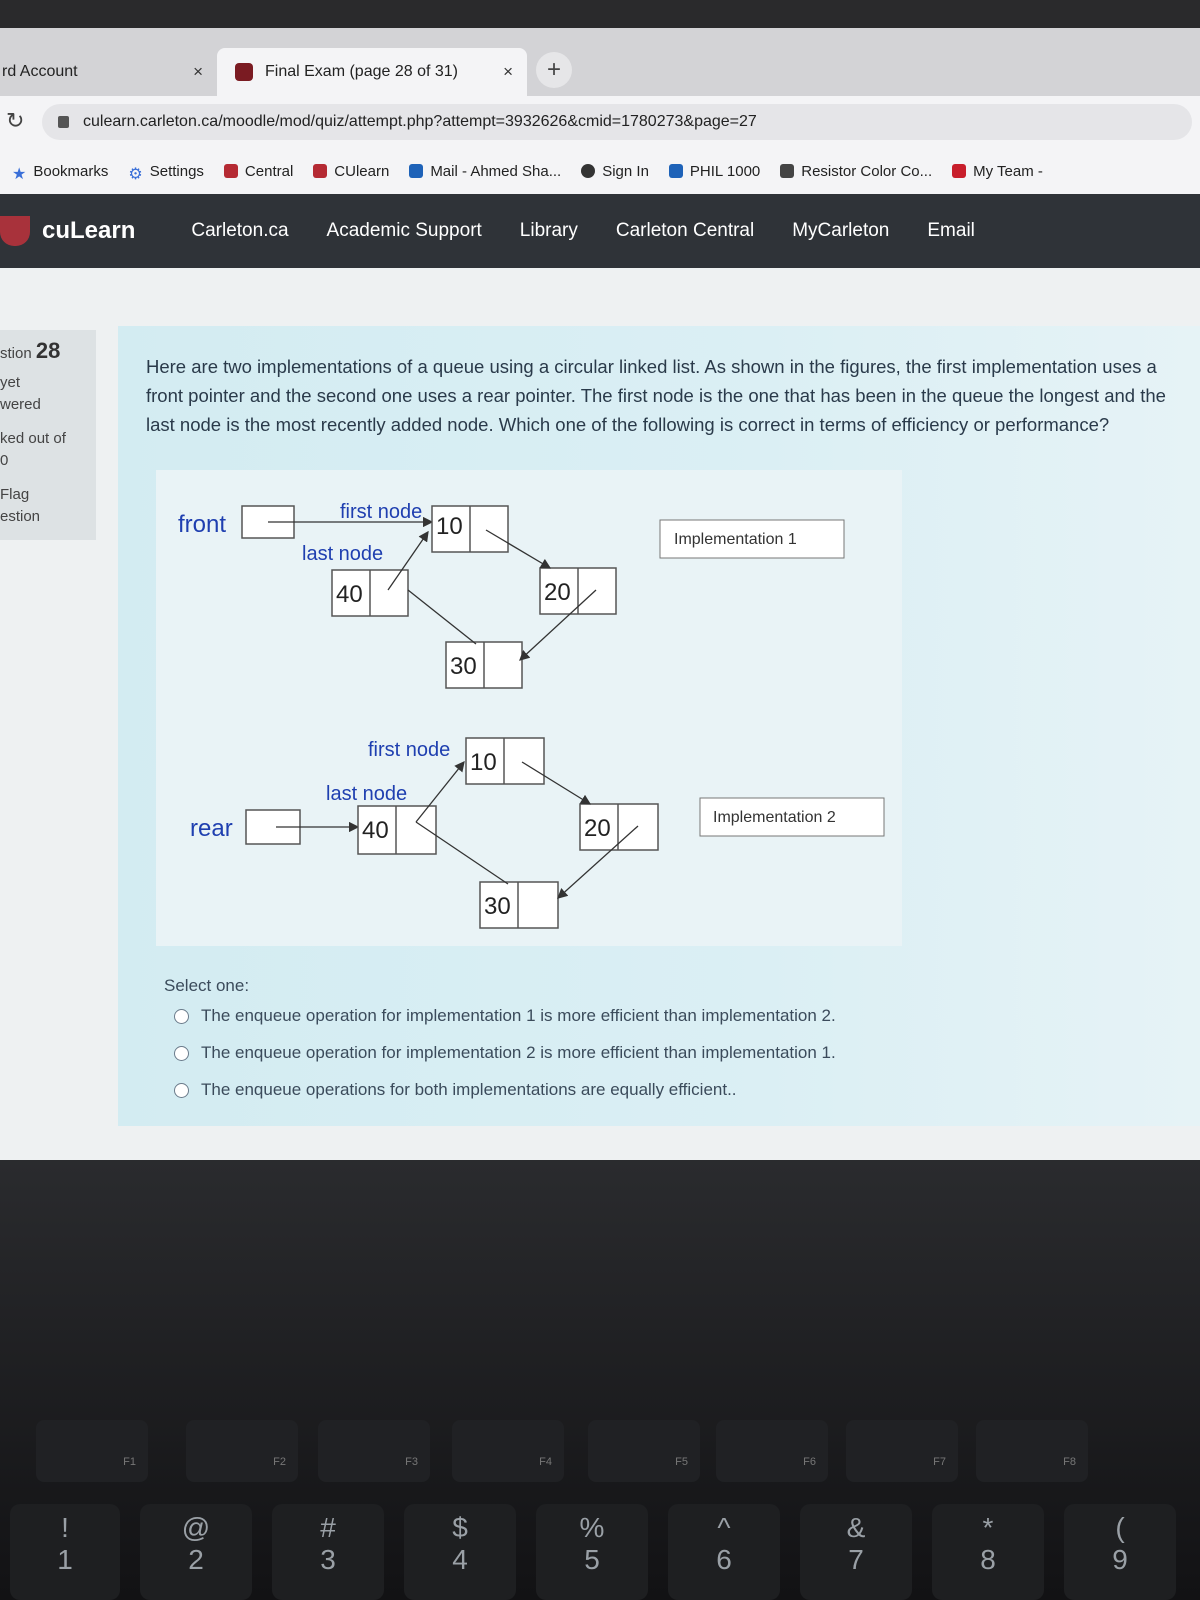 The height and width of the screenshot is (1600, 1200). Describe the element at coordinates (470, 529) in the screenshot. I see `node-10-impl1: 10` at that location.